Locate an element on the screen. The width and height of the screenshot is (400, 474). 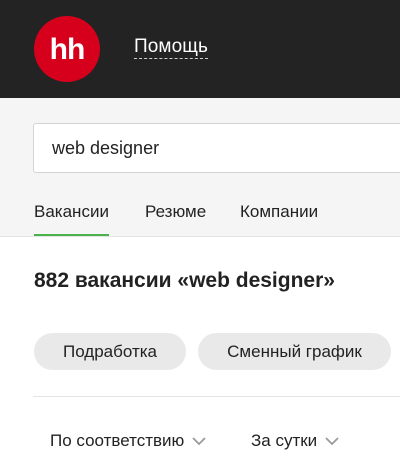
tab-vacancies: Вакансии is located at coordinates (71, 219).